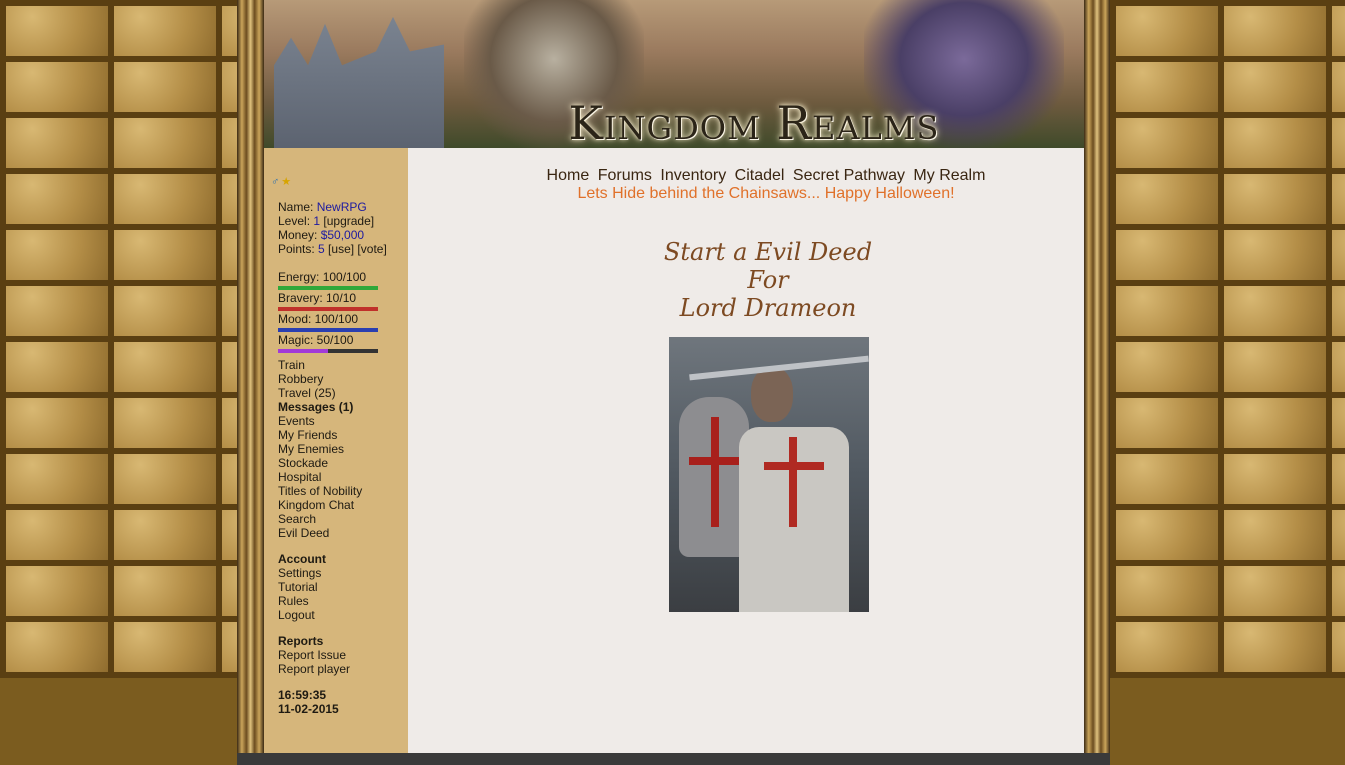  I want to click on menu-events: Events, so click(320, 421).